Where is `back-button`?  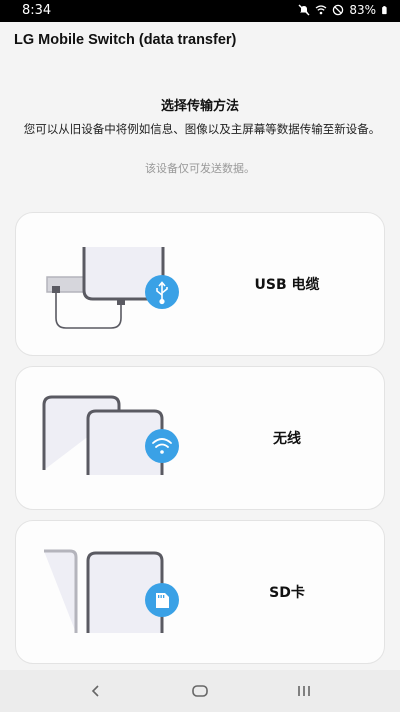 back-button is located at coordinates (96, 691).